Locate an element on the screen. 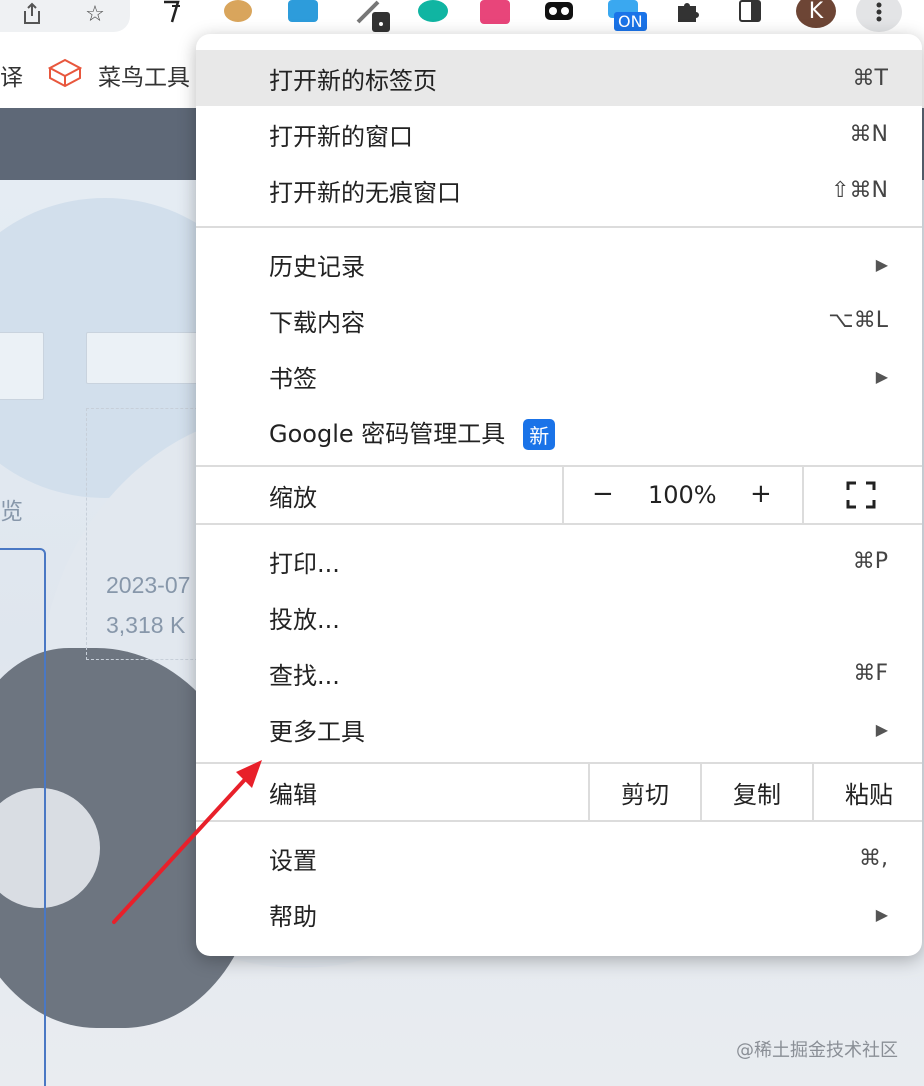 This screenshot has height=1086, width=924. watermark-text: @稀土掘金技术社区 is located at coordinates (817, 1050).